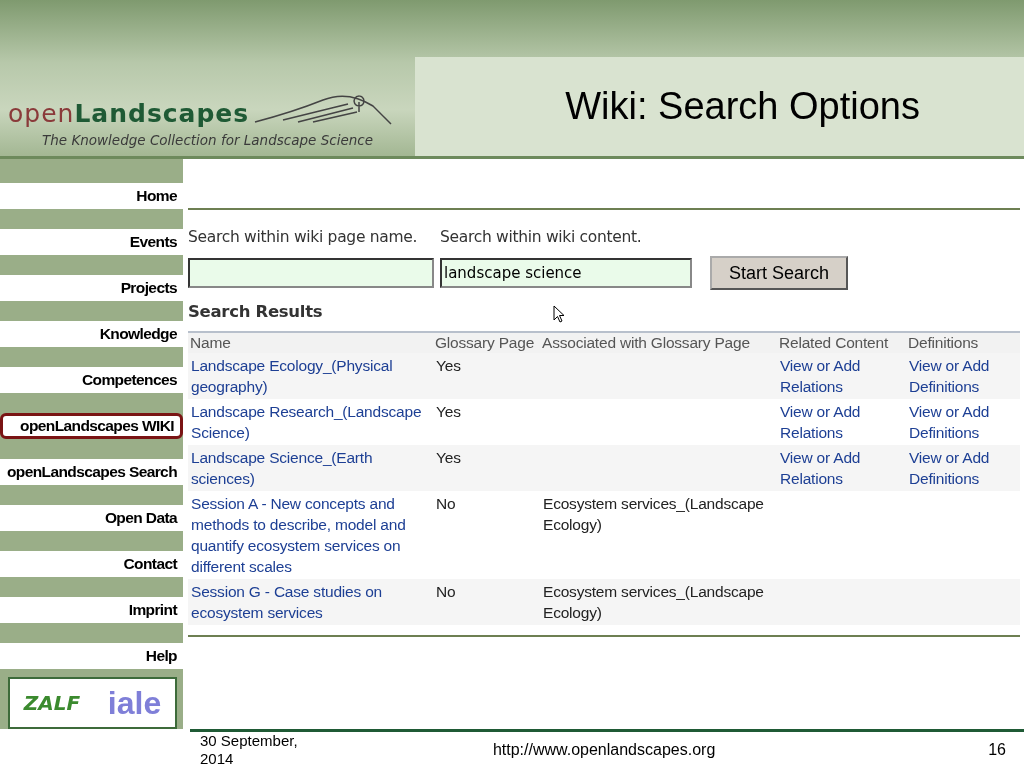 This screenshot has width=1024, height=768. What do you see at coordinates (91, 564) in the screenshot?
I see `sidebar-nav-item: Contact` at bounding box center [91, 564].